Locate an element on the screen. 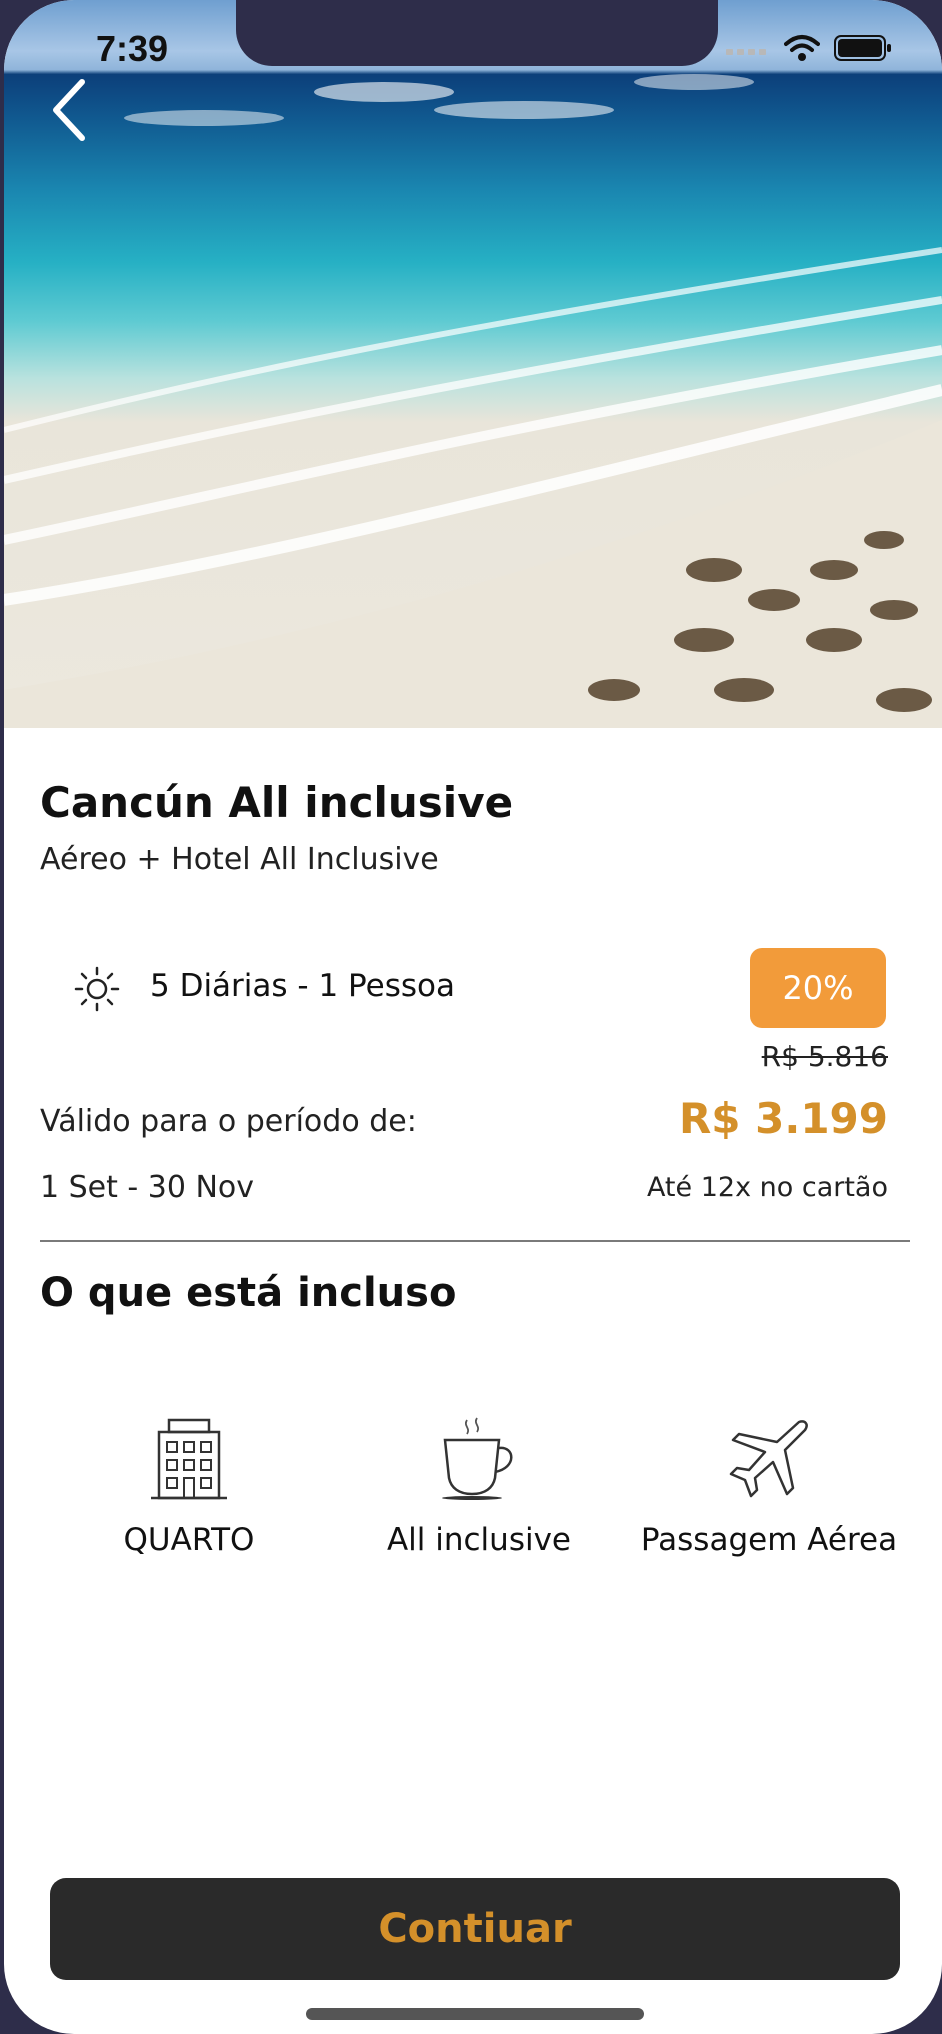 Image resolution: width=942 pixels, height=2034 pixels. discount-badge: 20% is located at coordinates (818, 988).